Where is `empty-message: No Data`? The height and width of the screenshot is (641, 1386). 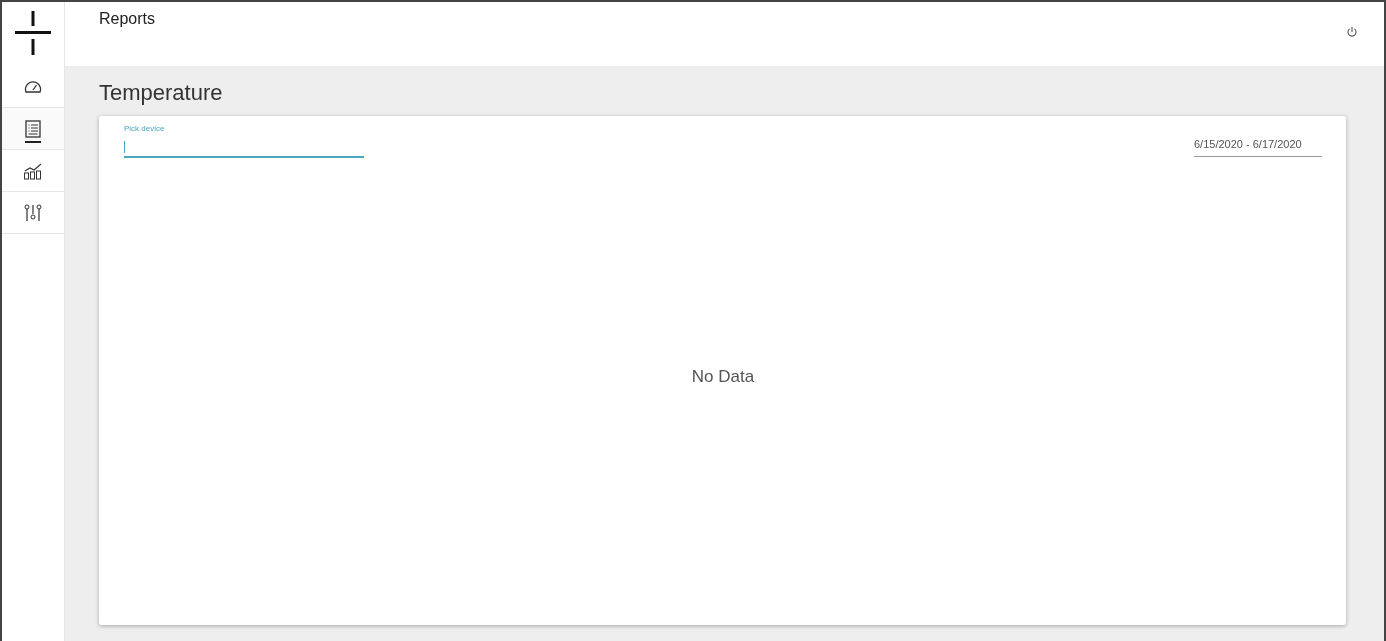 empty-message: No Data is located at coordinates (723, 376).